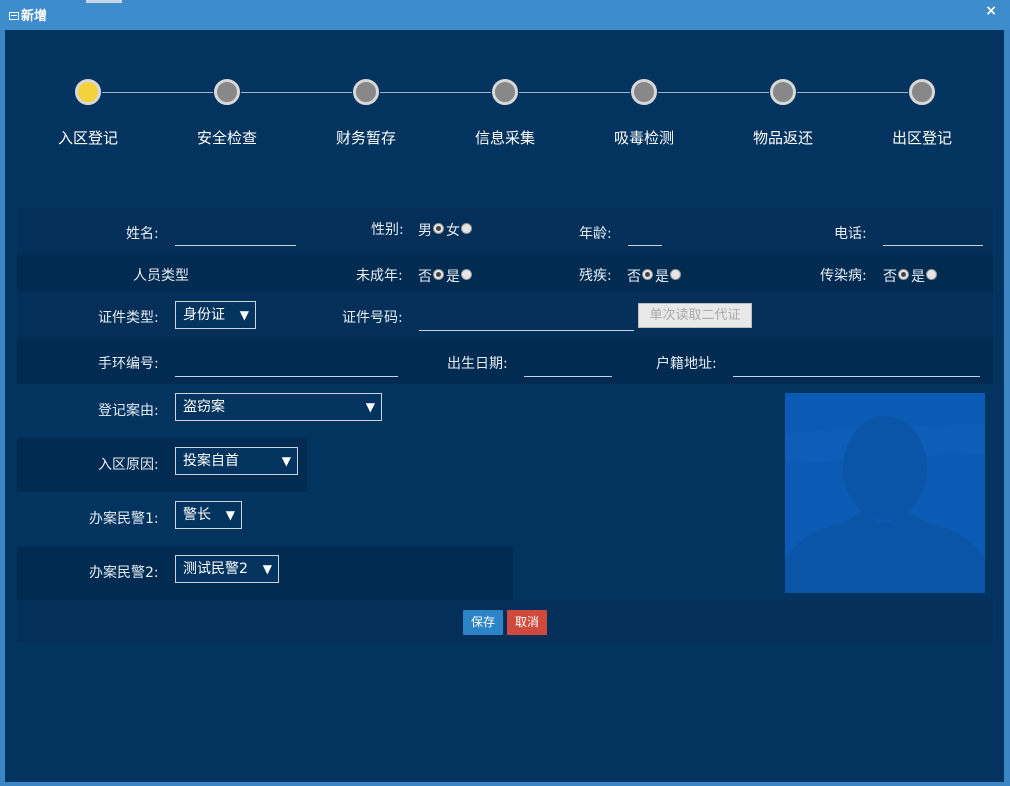 The image size is (1010, 786). Describe the element at coordinates (645, 245) in the screenshot. I see `age-input` at that location.